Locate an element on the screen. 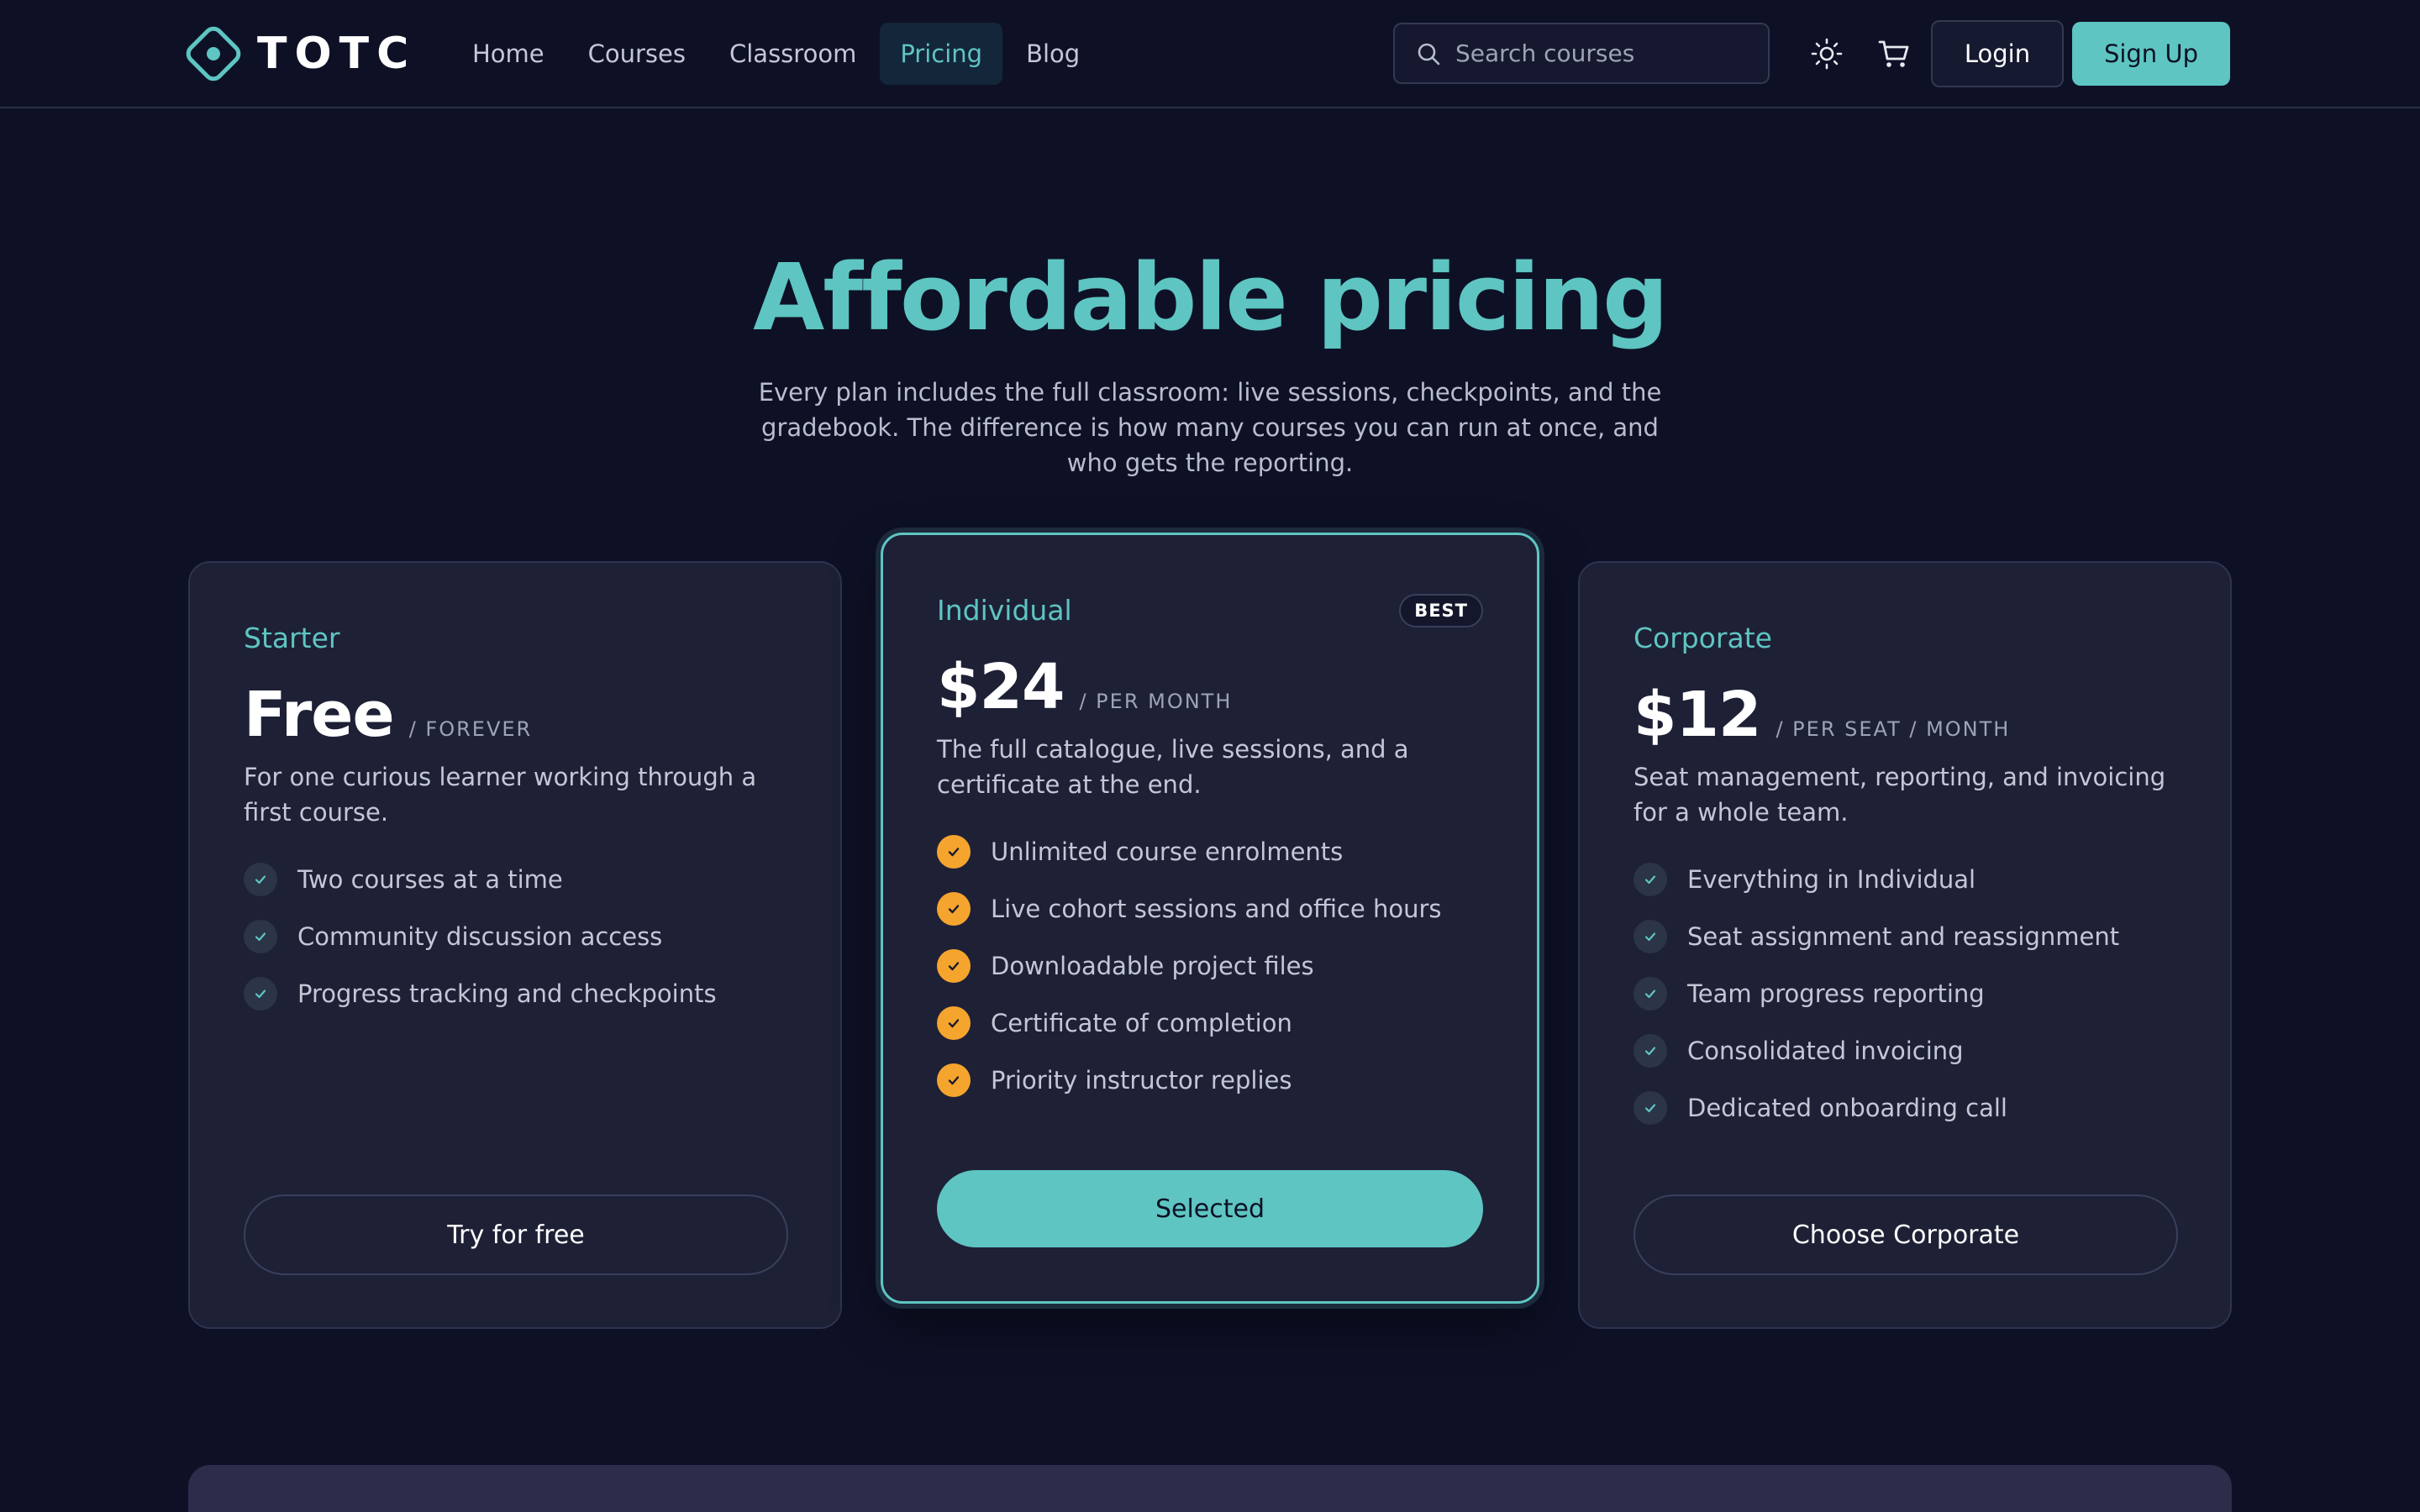 This screenshot has height=1512, width=2420. signup-button: Sign Up is located at coordinates (2151, 54).